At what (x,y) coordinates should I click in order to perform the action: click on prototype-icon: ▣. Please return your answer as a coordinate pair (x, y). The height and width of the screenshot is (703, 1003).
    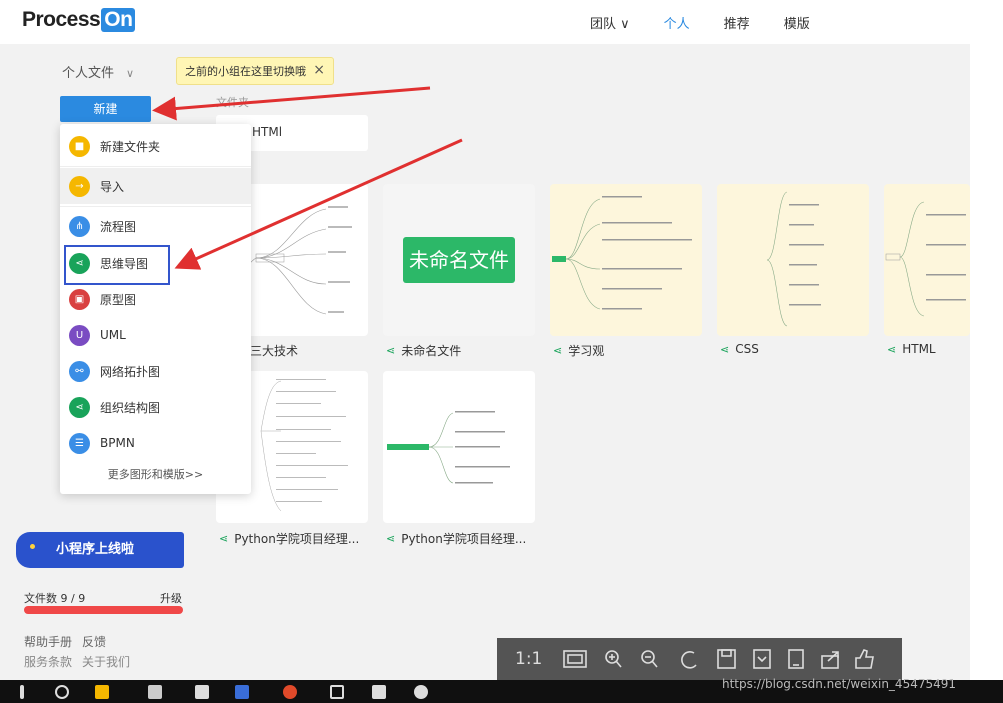
    Looking at the image, I should click on (79, 299).